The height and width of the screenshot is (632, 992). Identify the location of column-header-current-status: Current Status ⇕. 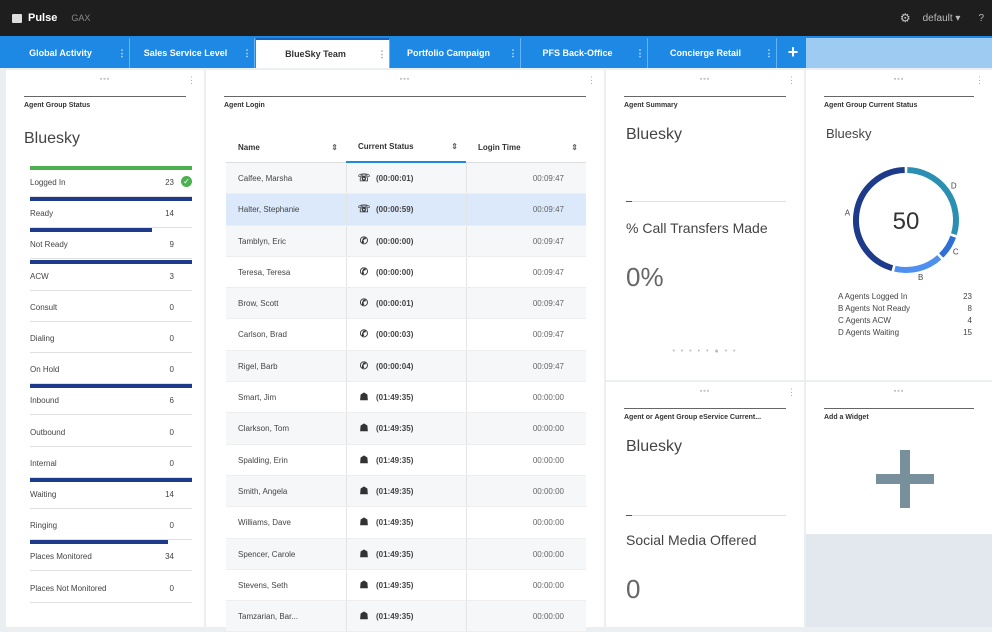
(406, 147).